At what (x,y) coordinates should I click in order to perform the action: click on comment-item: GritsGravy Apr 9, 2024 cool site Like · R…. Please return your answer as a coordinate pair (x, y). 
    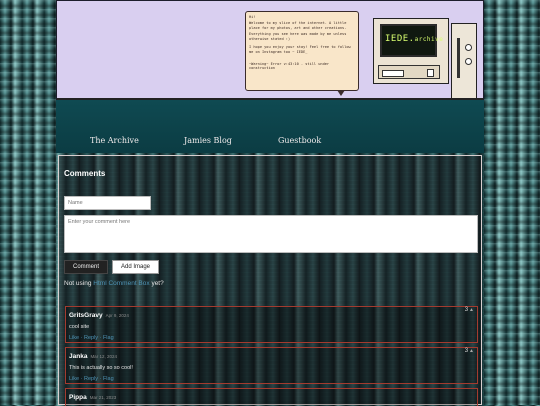
    Looking at the image, I should click on (271, 324).